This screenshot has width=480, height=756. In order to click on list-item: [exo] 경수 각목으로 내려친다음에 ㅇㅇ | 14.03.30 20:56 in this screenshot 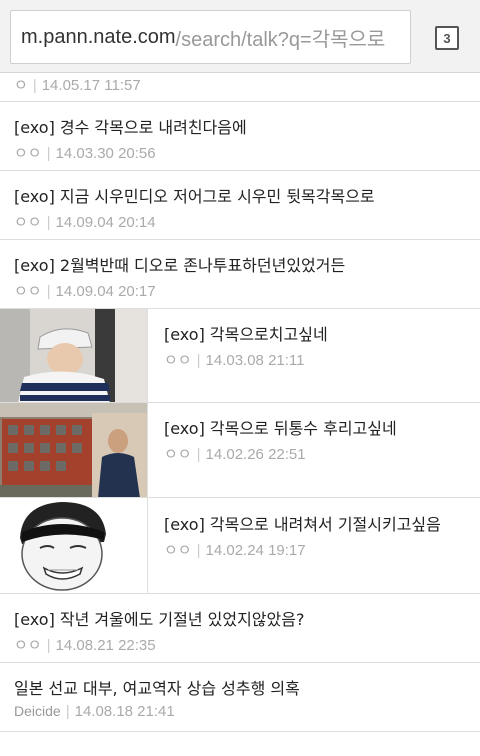, I will do `click(240, 136)`.